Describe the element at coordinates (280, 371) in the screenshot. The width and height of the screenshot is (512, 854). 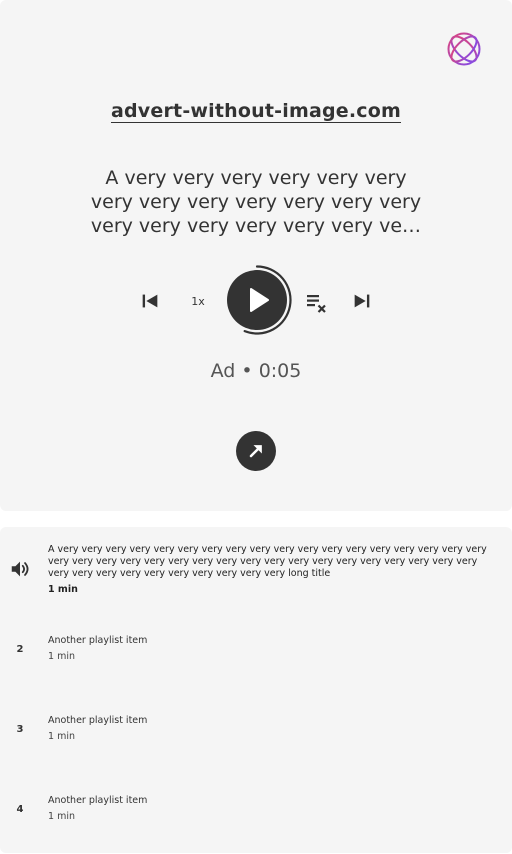
I see `countdown-time: 0:05` at that location.